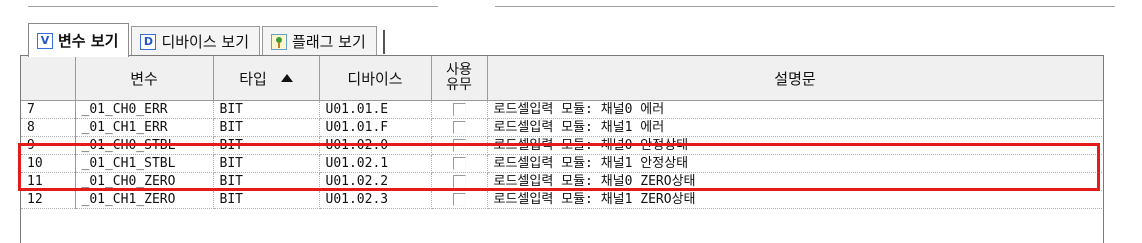  I want to click on column-header-variable-label: 변수, so click(144, 78).